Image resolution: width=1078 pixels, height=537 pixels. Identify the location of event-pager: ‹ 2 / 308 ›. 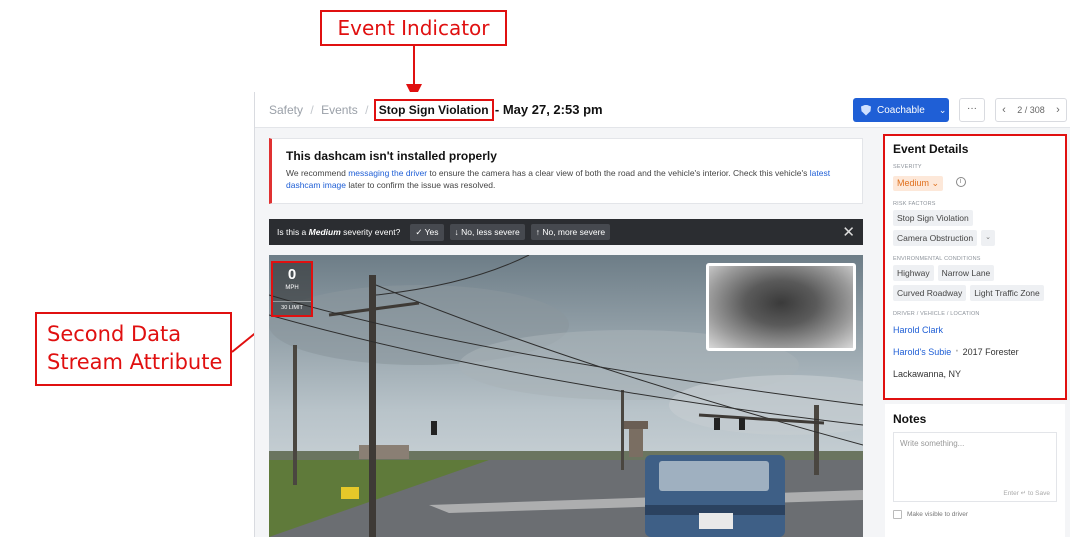
(1031, 110).